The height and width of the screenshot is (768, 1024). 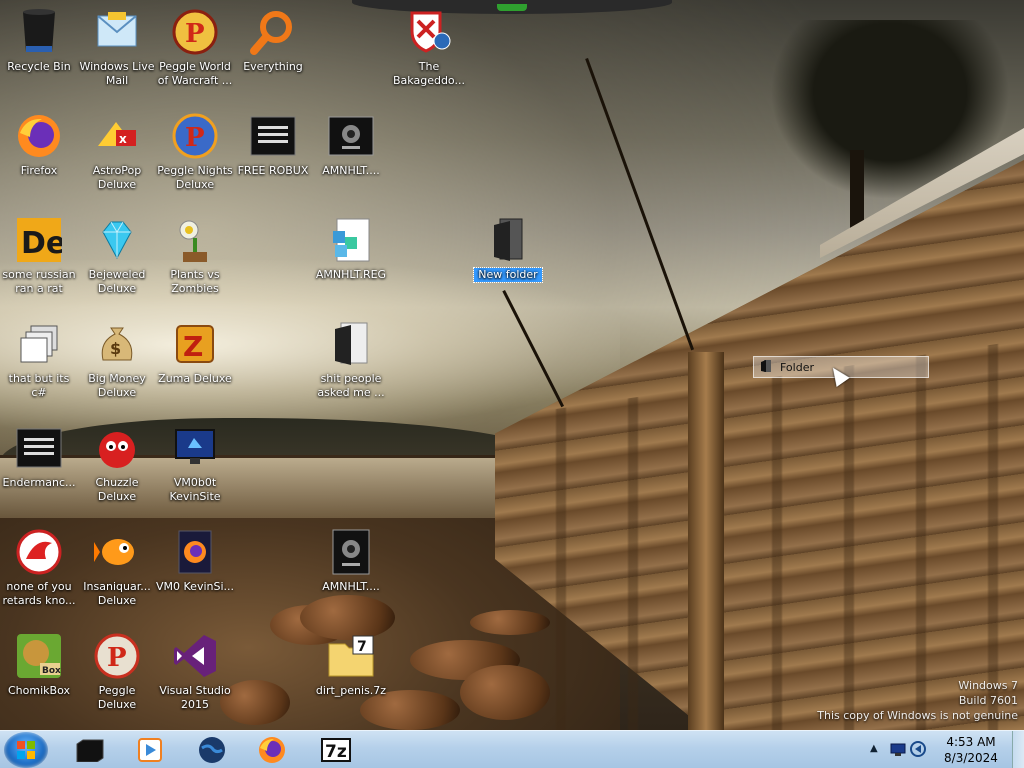 I want to click on icon-label: Chuzzle Deluxe, so click(x=117, y=489).